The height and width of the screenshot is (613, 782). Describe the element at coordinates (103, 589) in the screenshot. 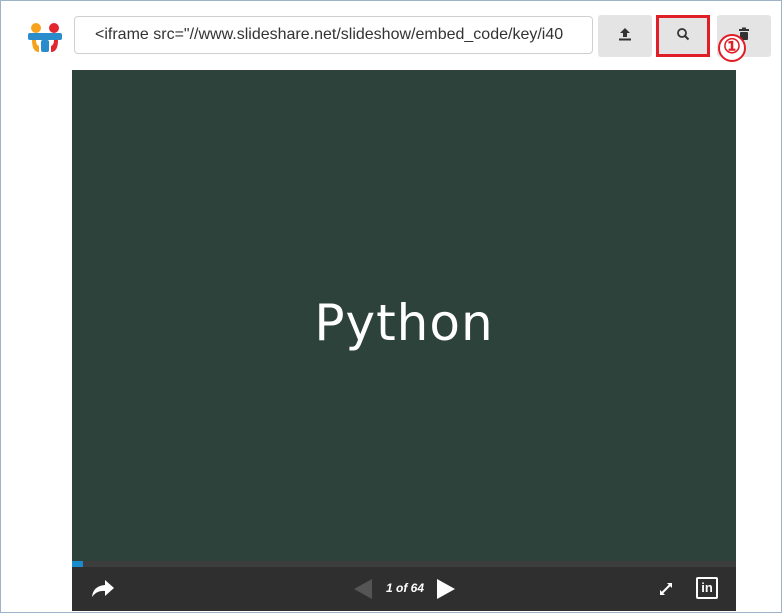

I see `share-button` at that location.